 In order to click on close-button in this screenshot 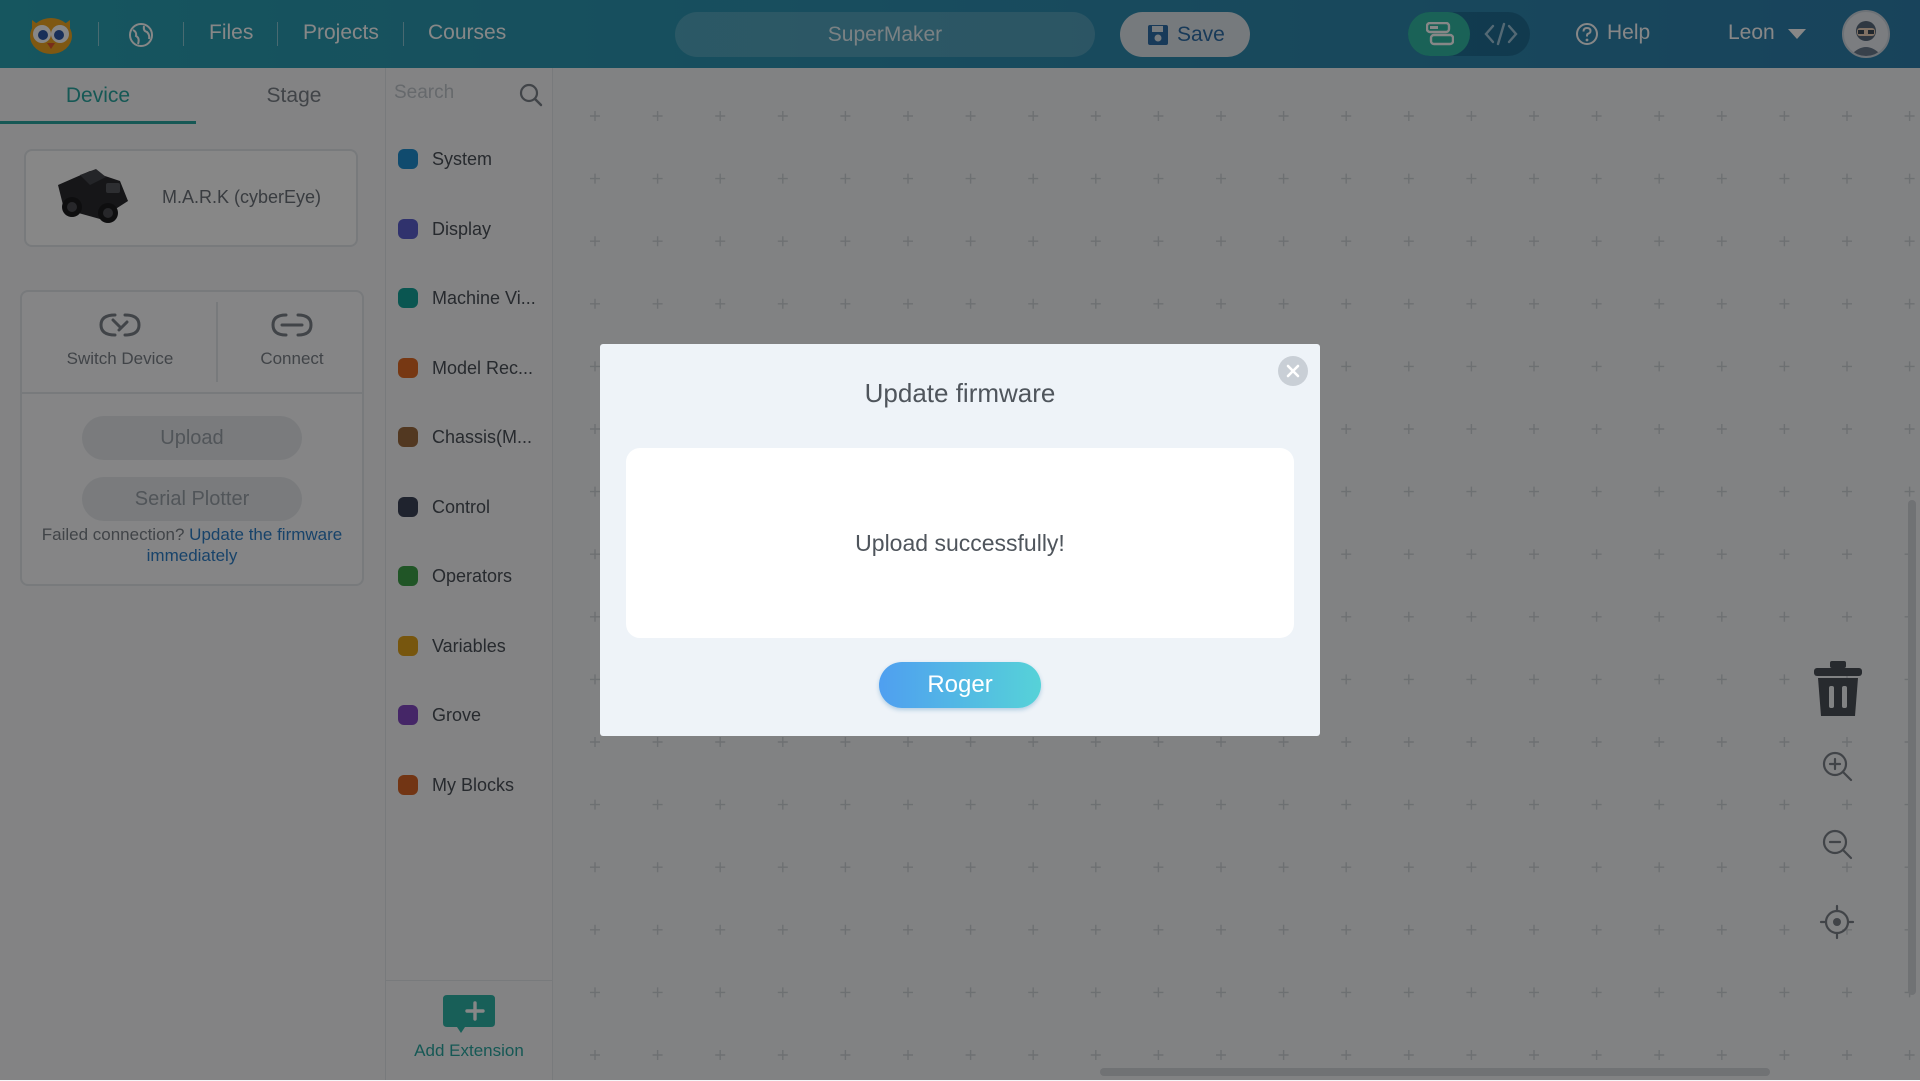, I will do `click(1293, 371)`.